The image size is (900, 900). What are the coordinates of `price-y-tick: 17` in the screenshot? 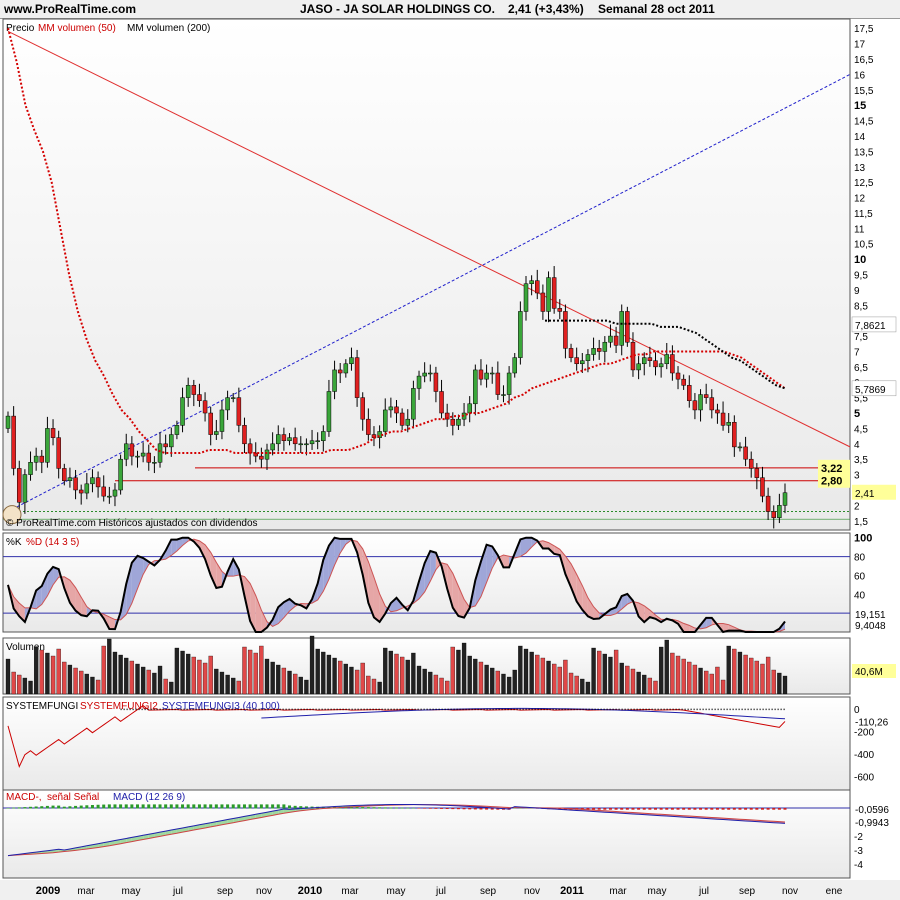 It's located at (860, 45).